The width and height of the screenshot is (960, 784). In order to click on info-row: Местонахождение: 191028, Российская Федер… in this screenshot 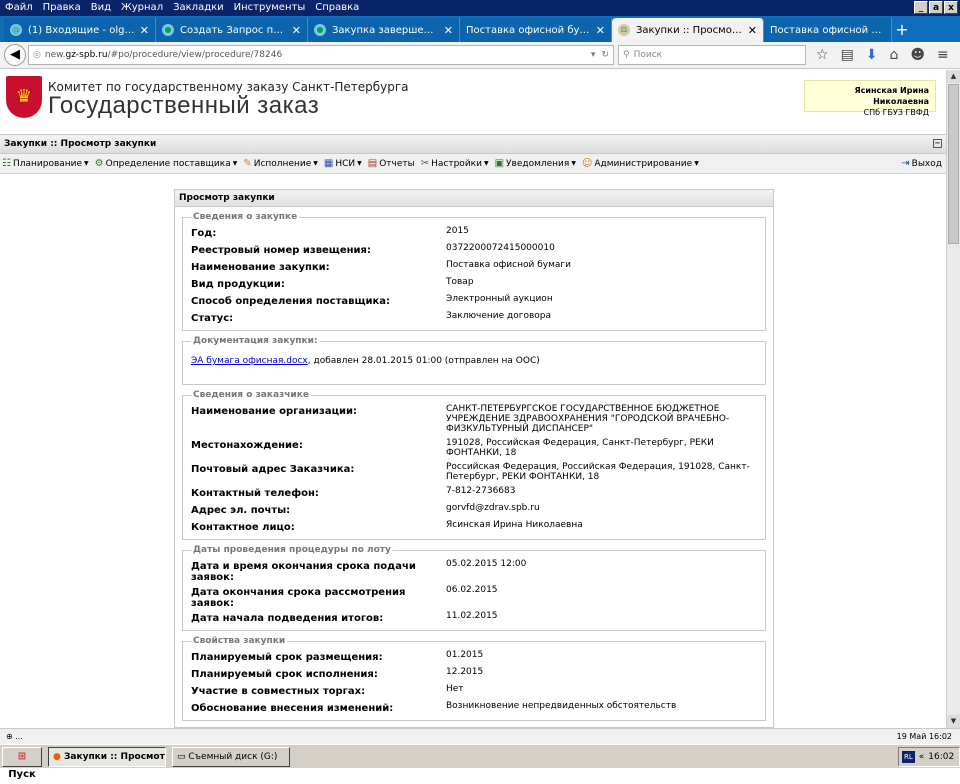, I will do `click(452, 448)`.